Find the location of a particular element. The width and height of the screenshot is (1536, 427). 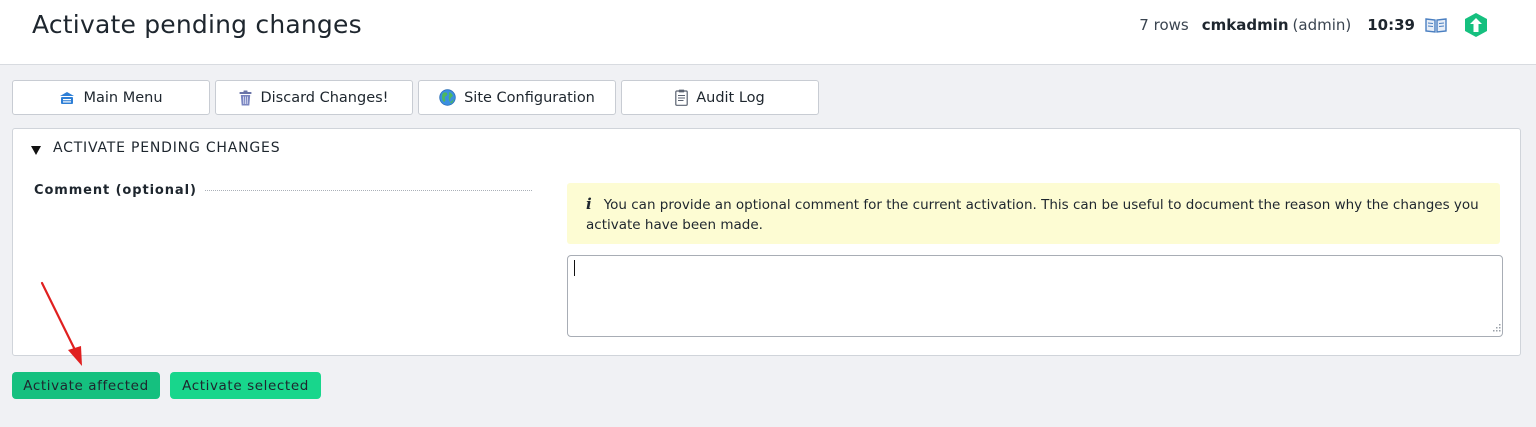

main-menu-icon is located at coordinates (67, 97).